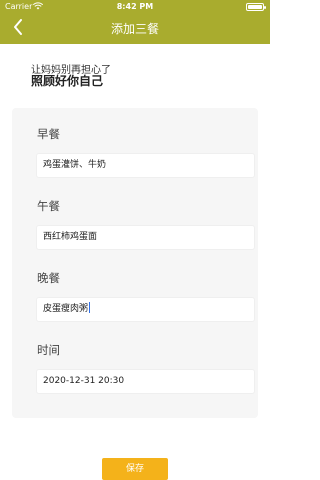  Describe the element at coordinates (145, 381) in the screenshot. I see `time-input: 2020-12-31 20:30` at that location.